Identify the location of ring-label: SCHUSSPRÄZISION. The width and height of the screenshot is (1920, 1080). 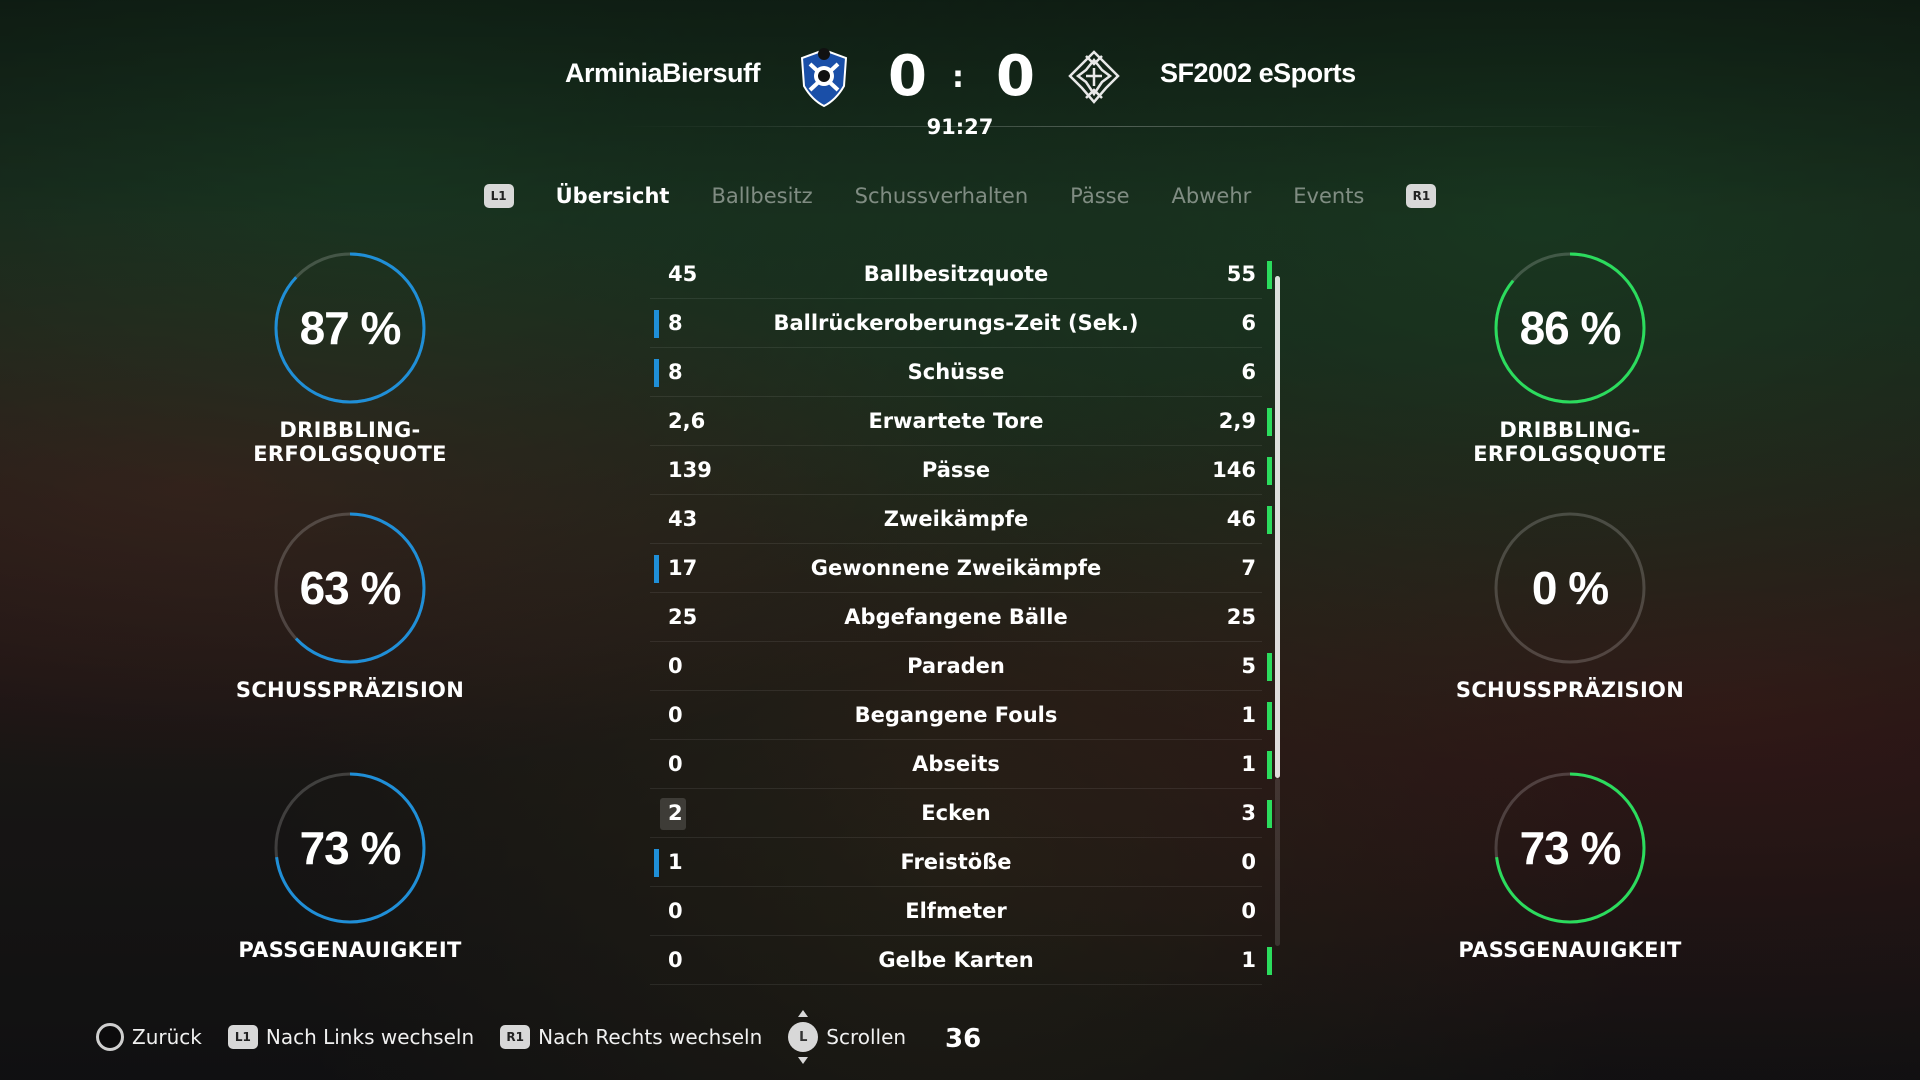
(1570, 690).